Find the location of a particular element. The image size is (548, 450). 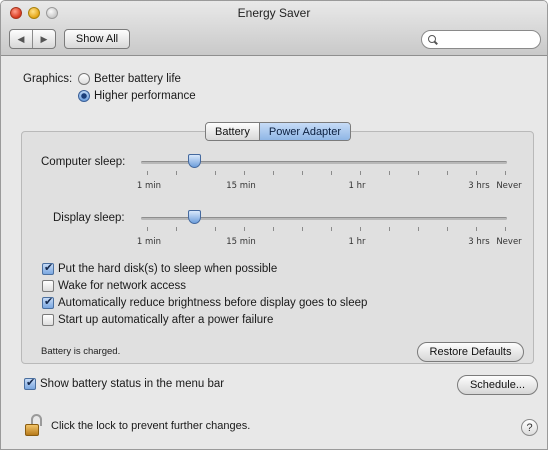

checkbox-show-battery-status: Show battery status in the menu bar is located at coordinates (124, 383).